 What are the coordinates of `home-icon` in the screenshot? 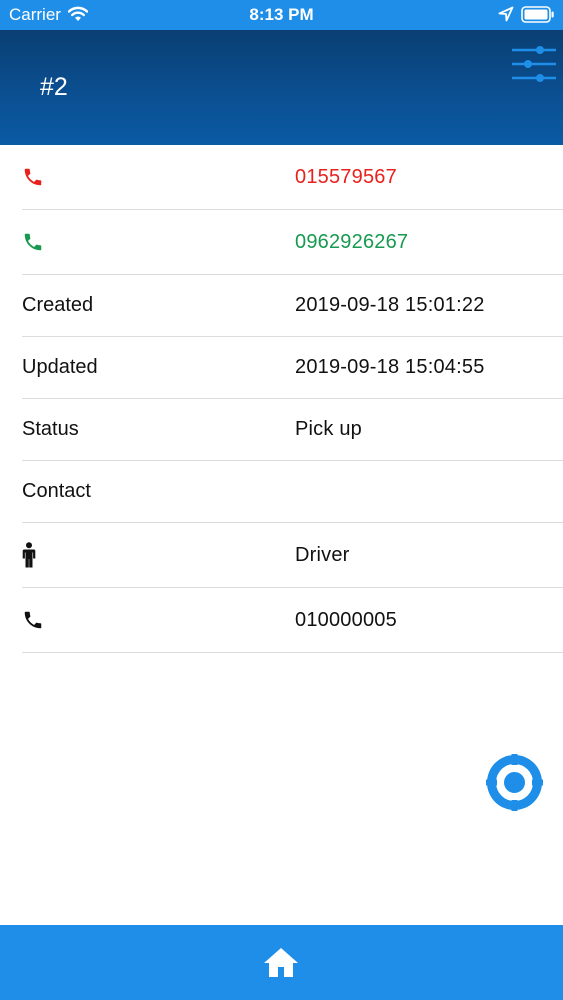 It's located at (281, 962).